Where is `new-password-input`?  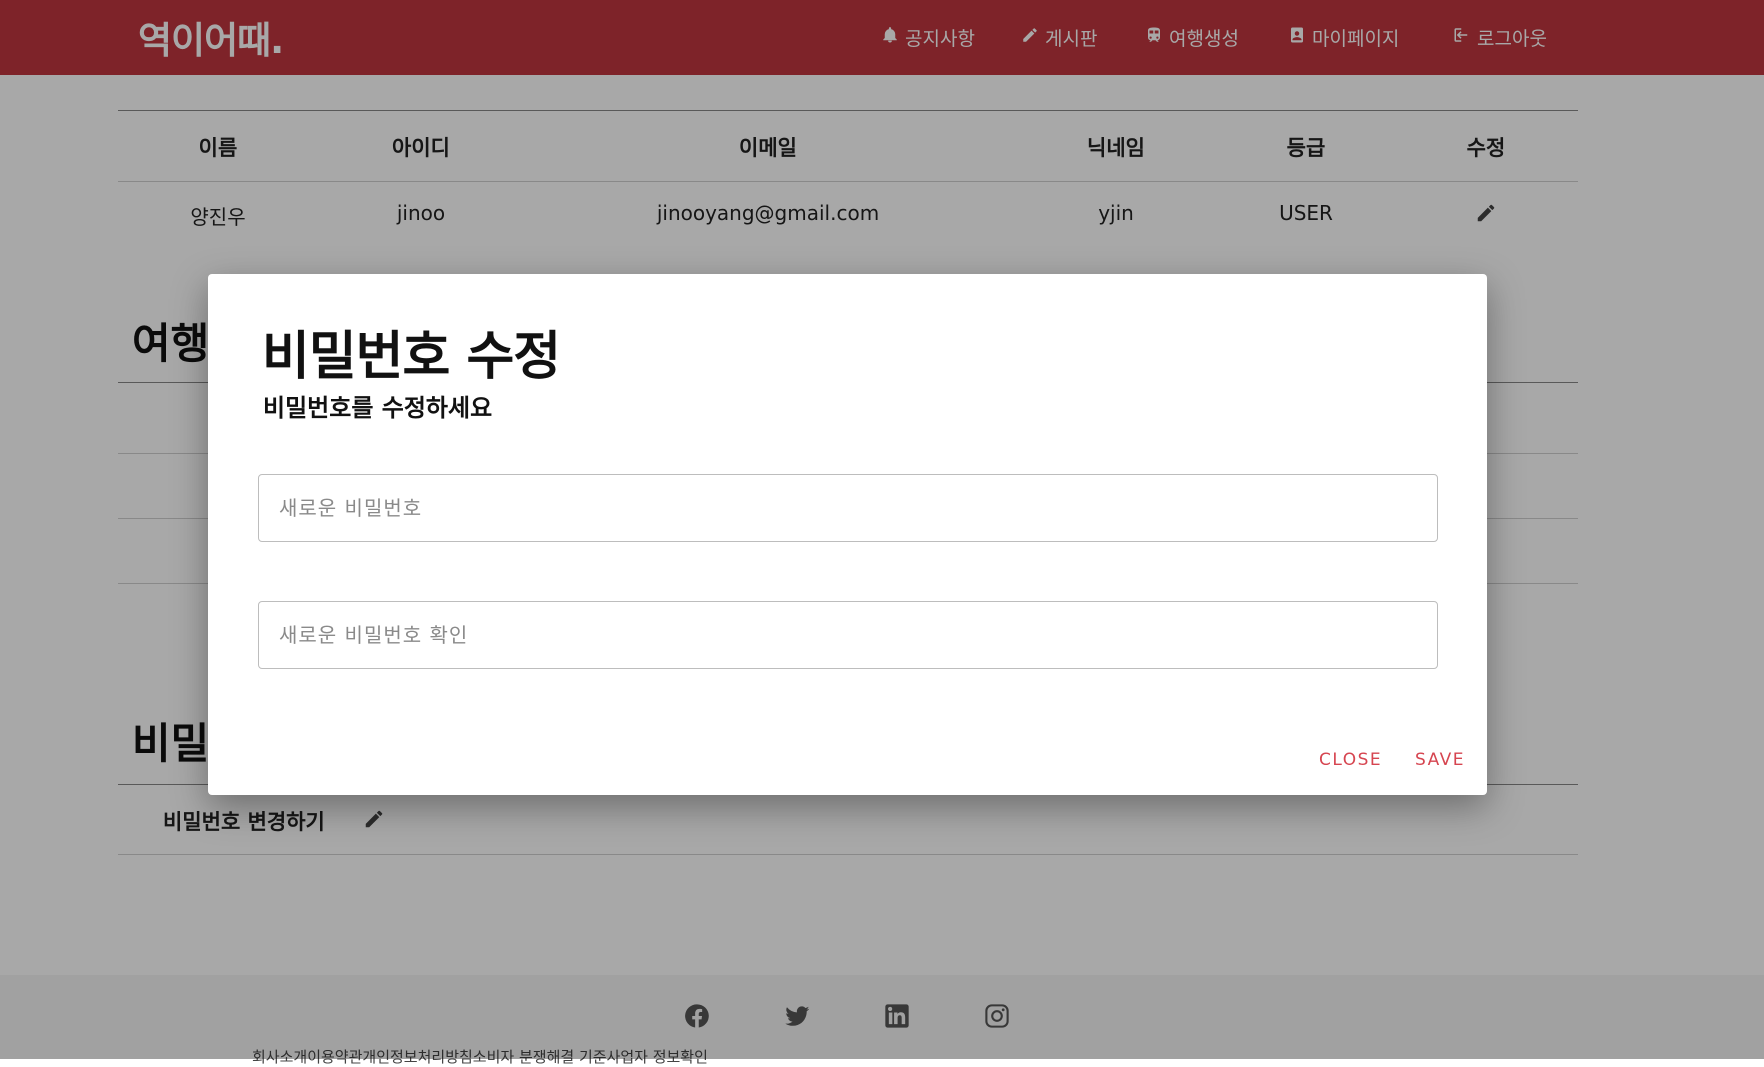 new-password-input is located at coordinates (848, 508).